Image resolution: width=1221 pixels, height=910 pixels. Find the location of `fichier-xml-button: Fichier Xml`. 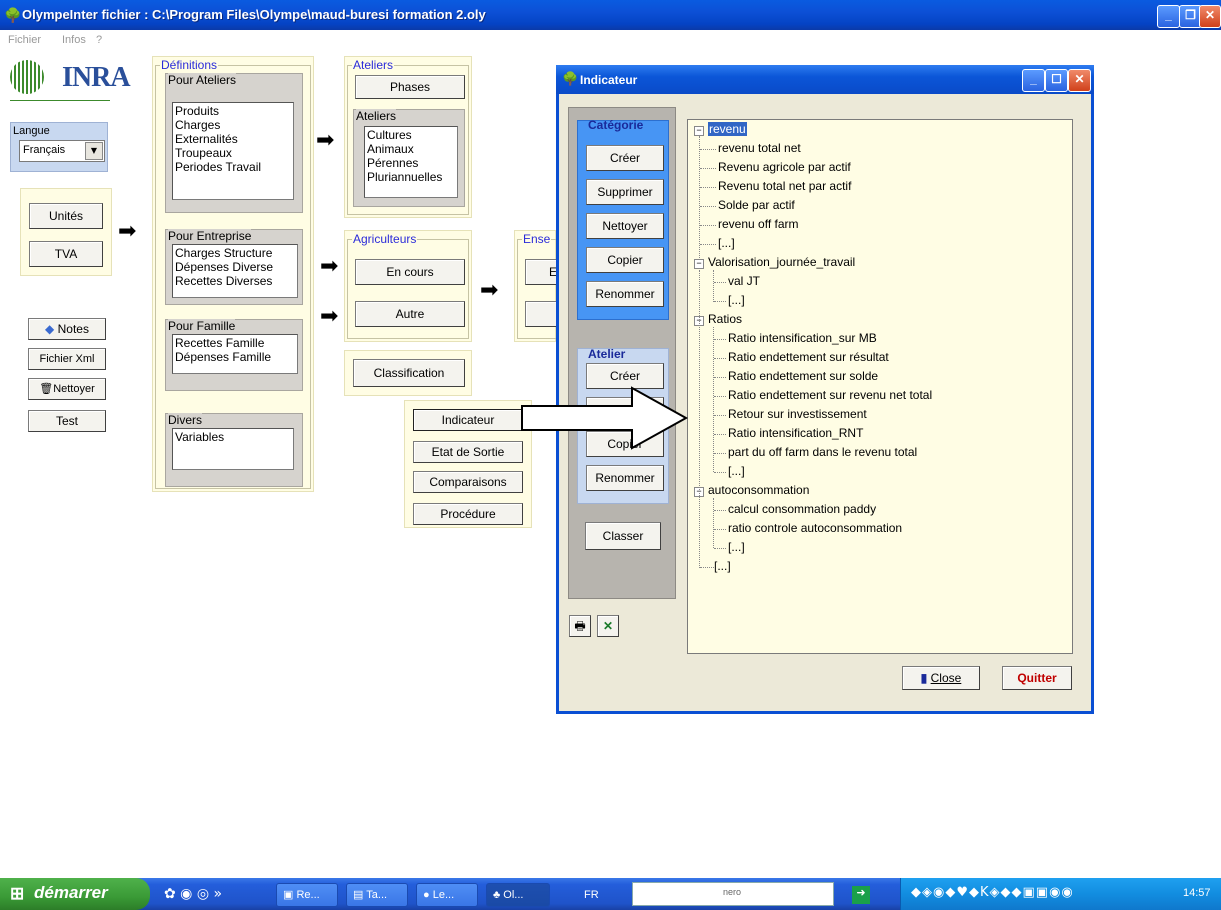

fichier-xml-button: Fichier Xml is located at coordinates (67, 359).